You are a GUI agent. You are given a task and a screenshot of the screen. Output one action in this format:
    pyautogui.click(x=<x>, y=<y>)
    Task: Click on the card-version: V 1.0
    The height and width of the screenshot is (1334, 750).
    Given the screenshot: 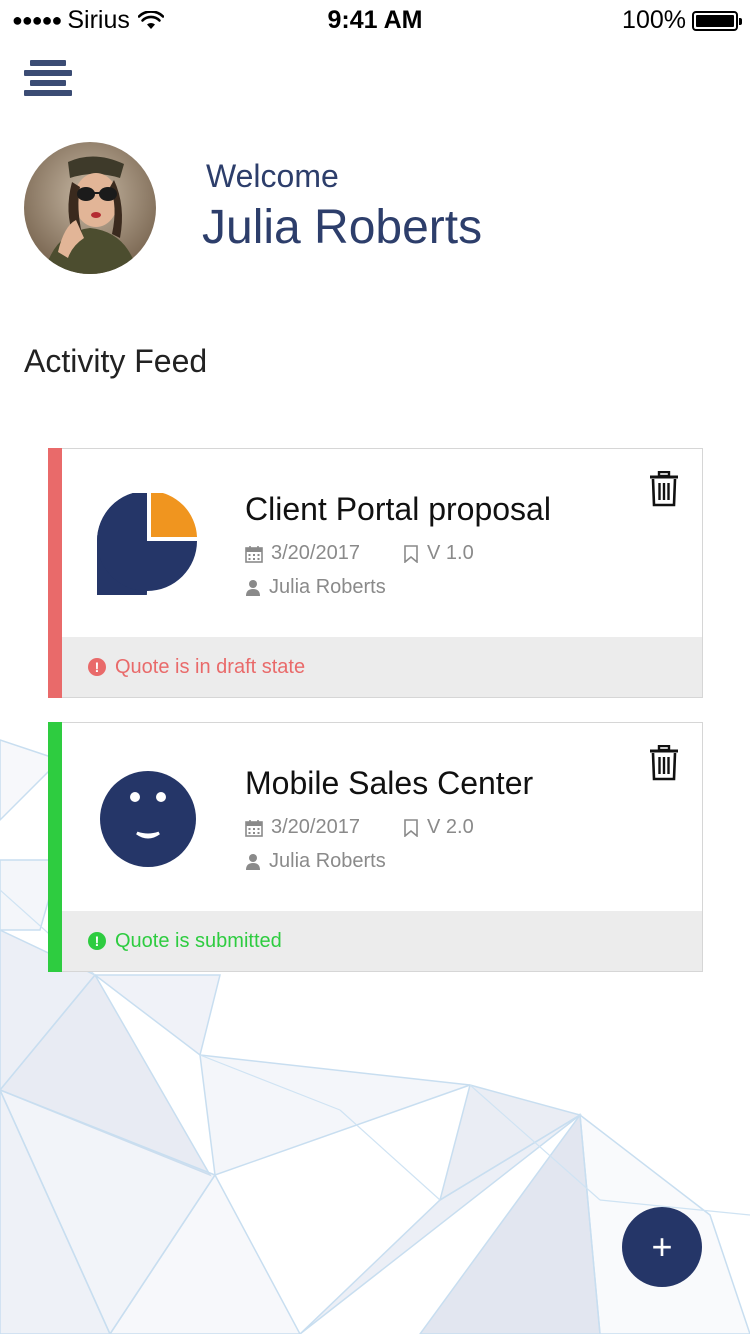 What is the action you would take?
    pyautogui.click(x=438, y=553)
    